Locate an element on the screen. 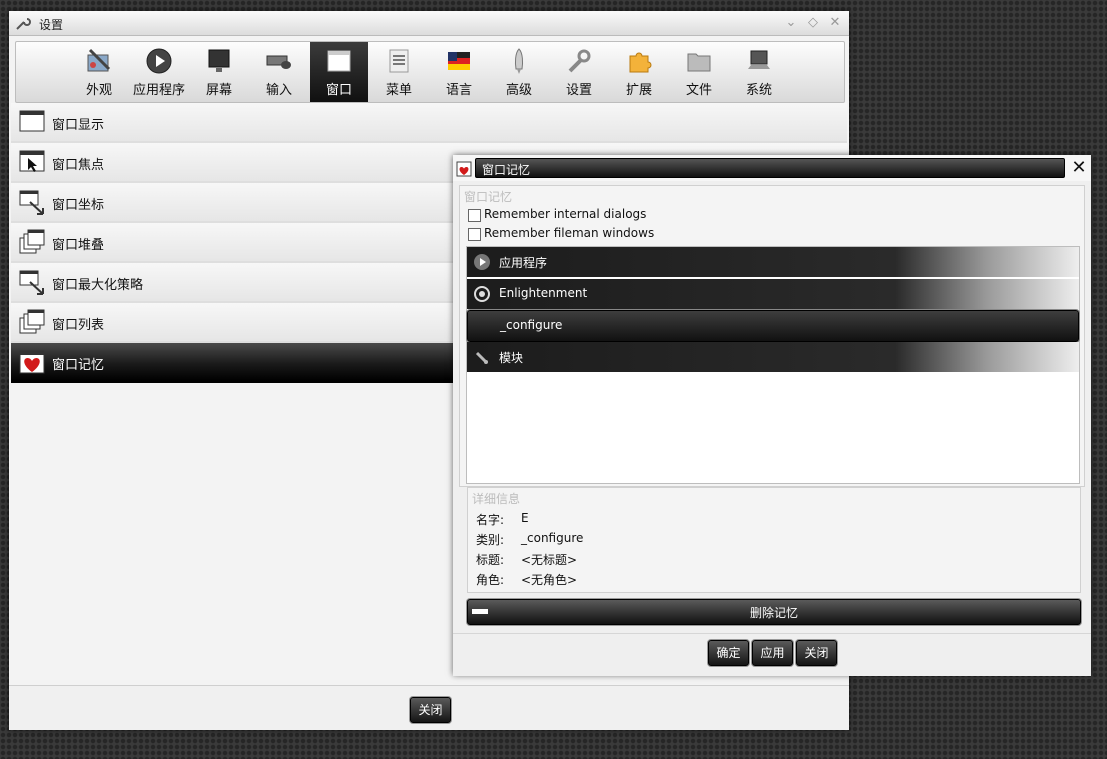 Image resolution: width=1107 pixels, height=759 pixels. detail-name: 名字: E is located at coordinates (502, 519).